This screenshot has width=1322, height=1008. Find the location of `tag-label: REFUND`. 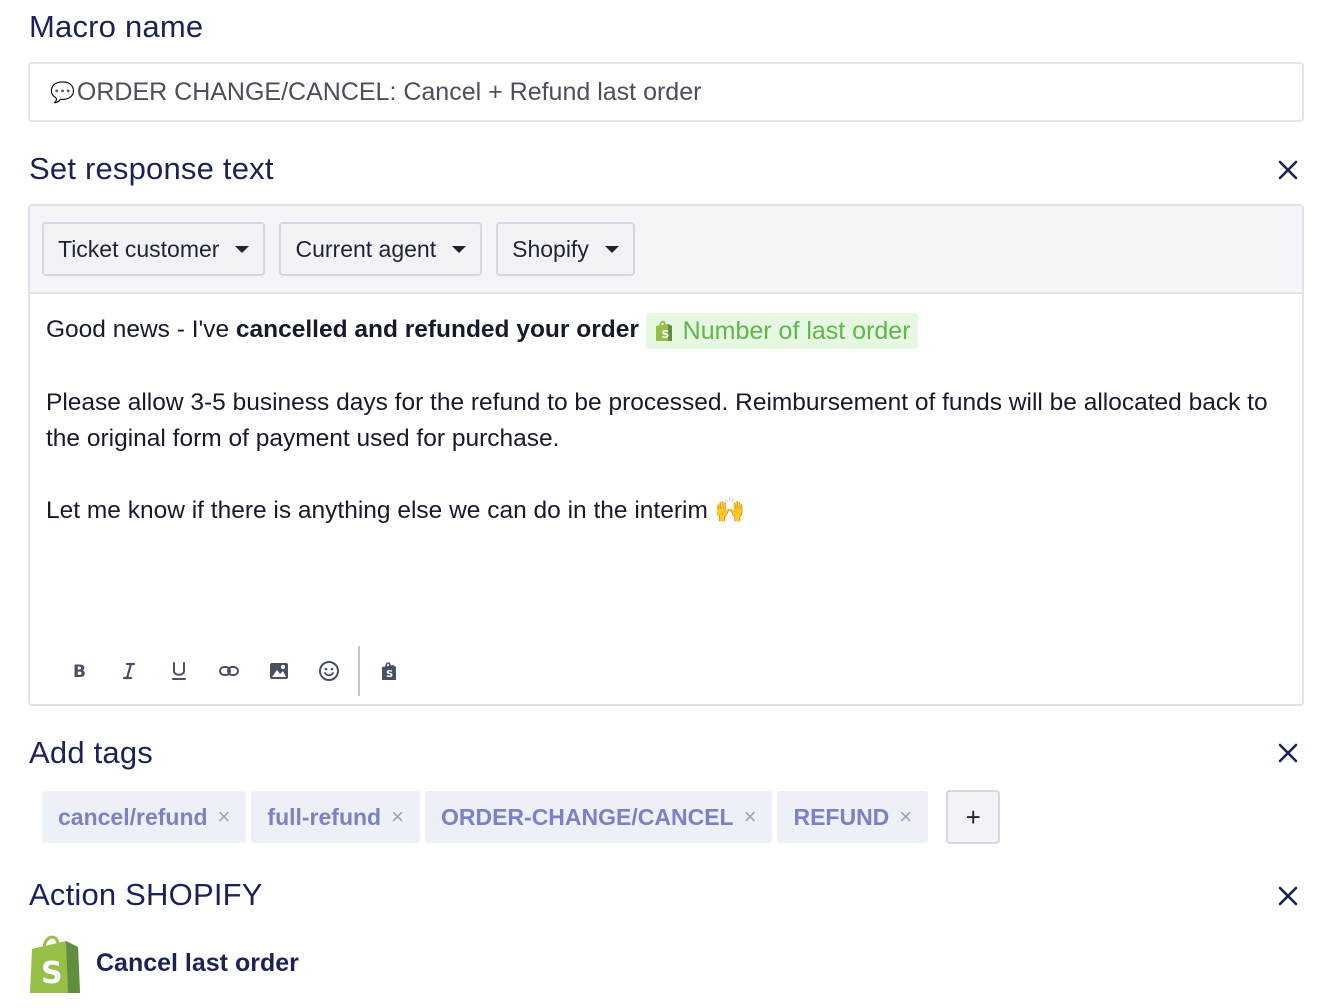

tag-label: REFUND is located at coordinates (841, 816).